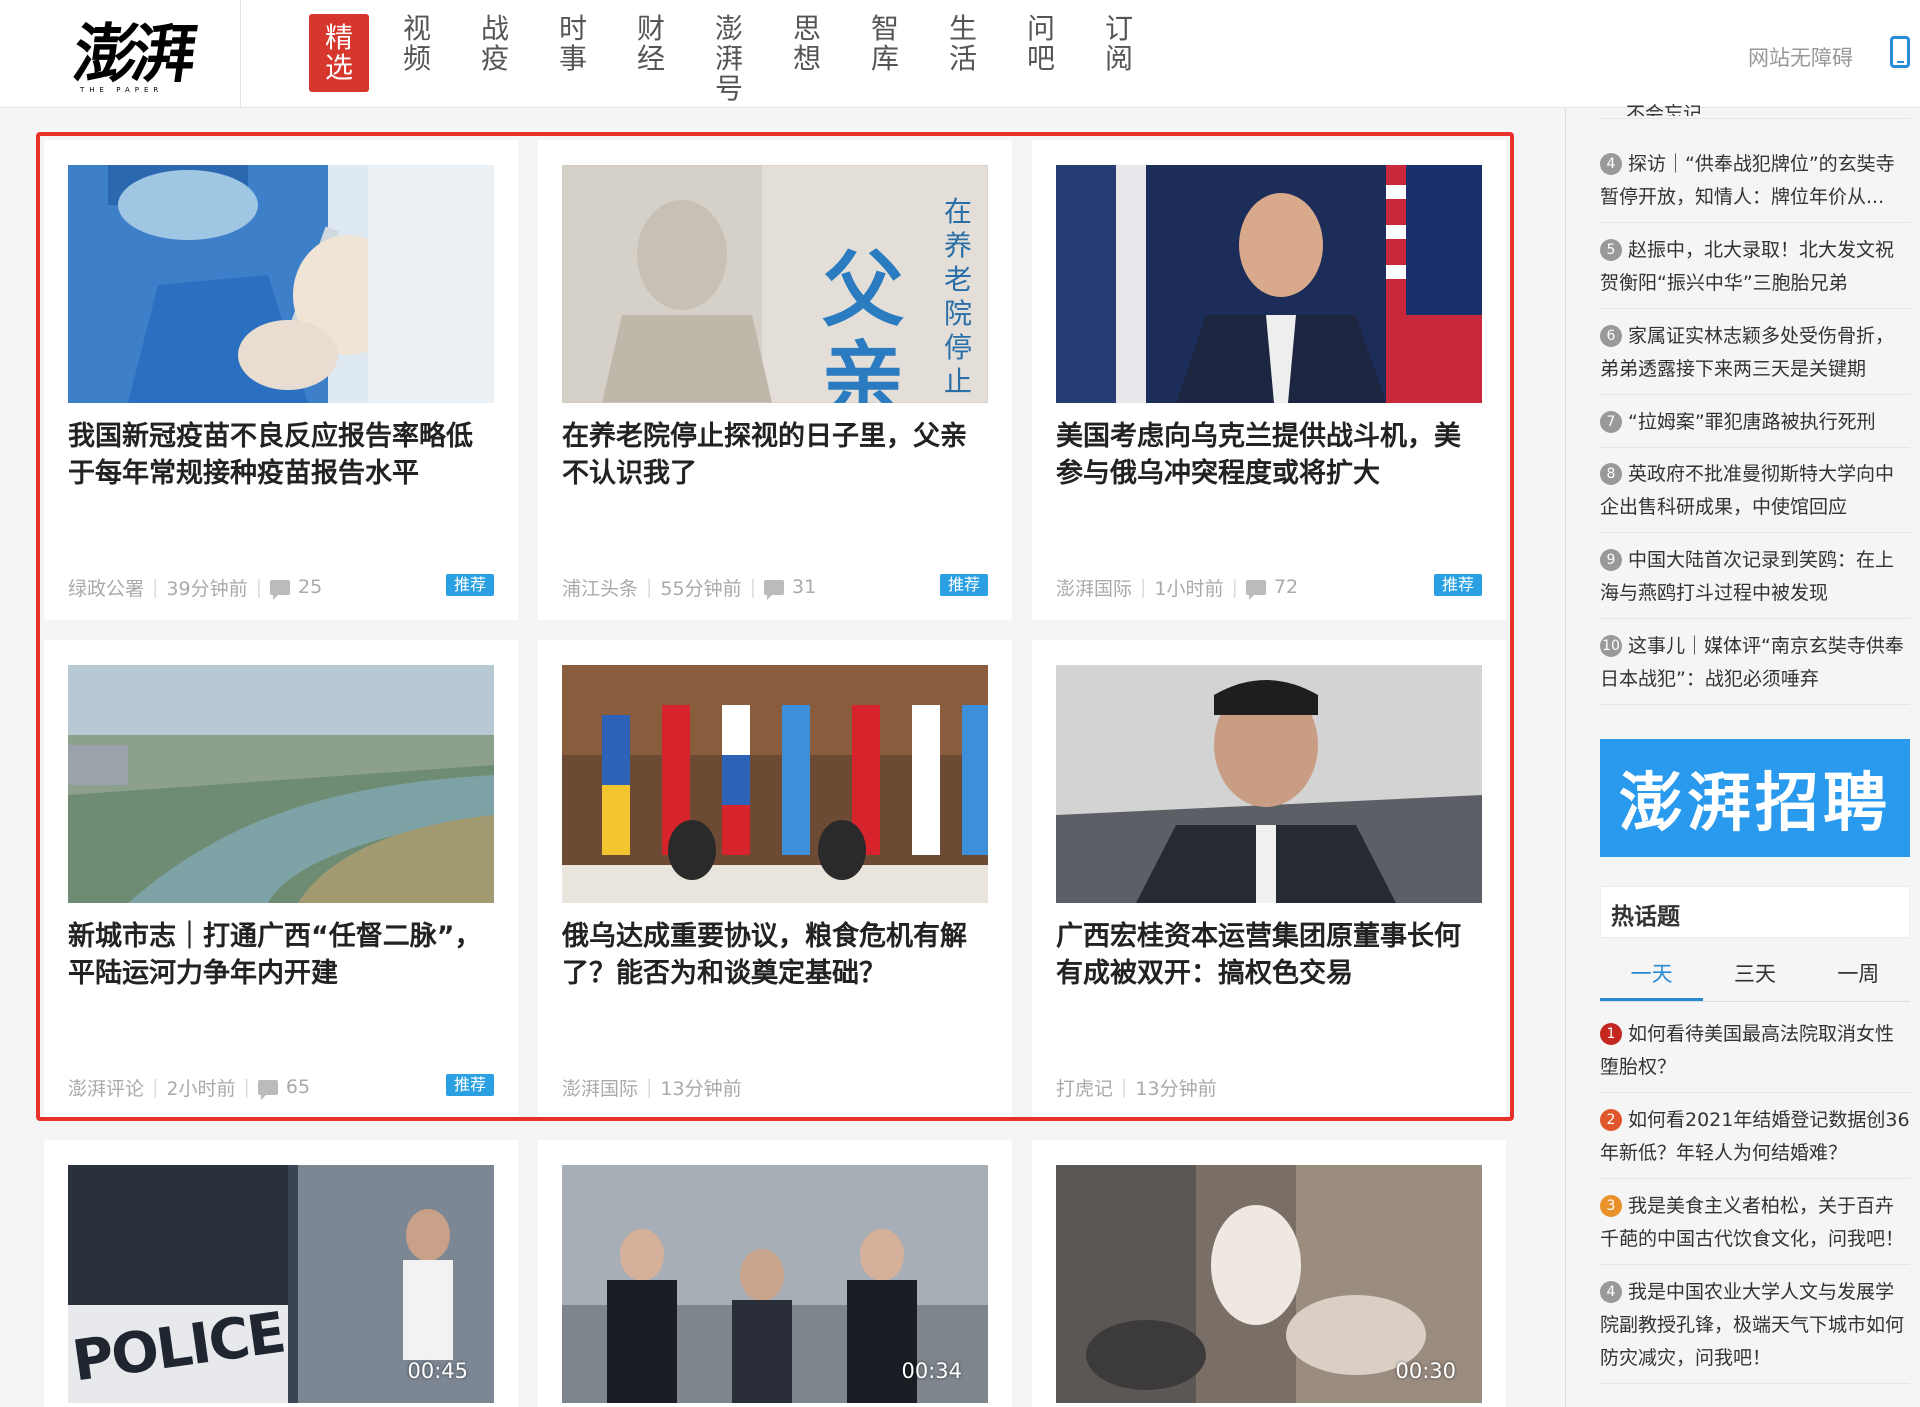  What do you see at coordinates (281, 1087) in the screenshot?
I see `news-meta: 澎湃评论 | 2小时前 | 65 推荐` at bounding box center [281, 1087].